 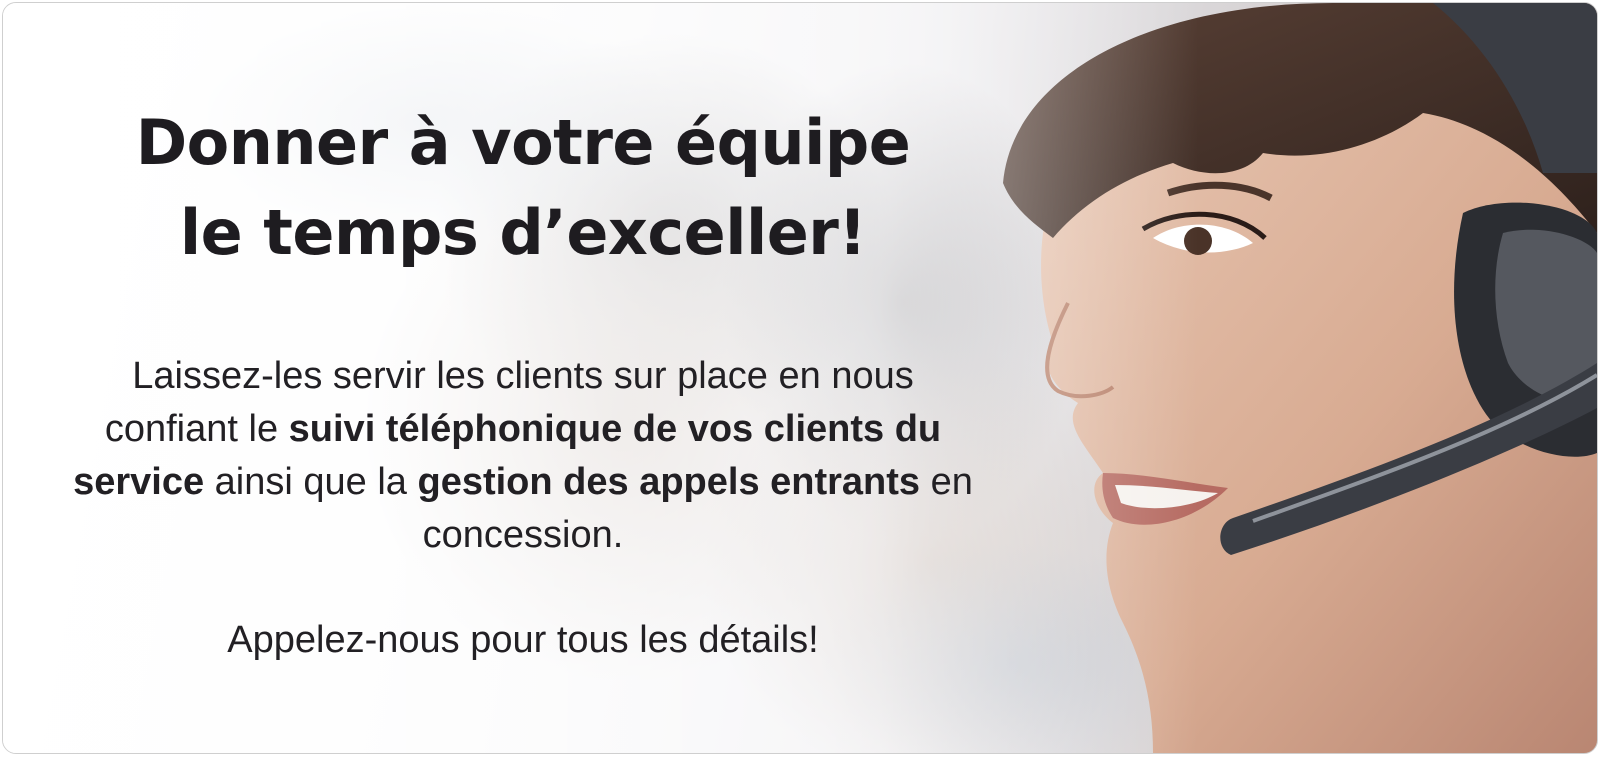 What do you see at coordinates (523, 142) in the screenshot?
I see `headline-line-1: Donner à votre équipe` at bounding box center [523, 142].